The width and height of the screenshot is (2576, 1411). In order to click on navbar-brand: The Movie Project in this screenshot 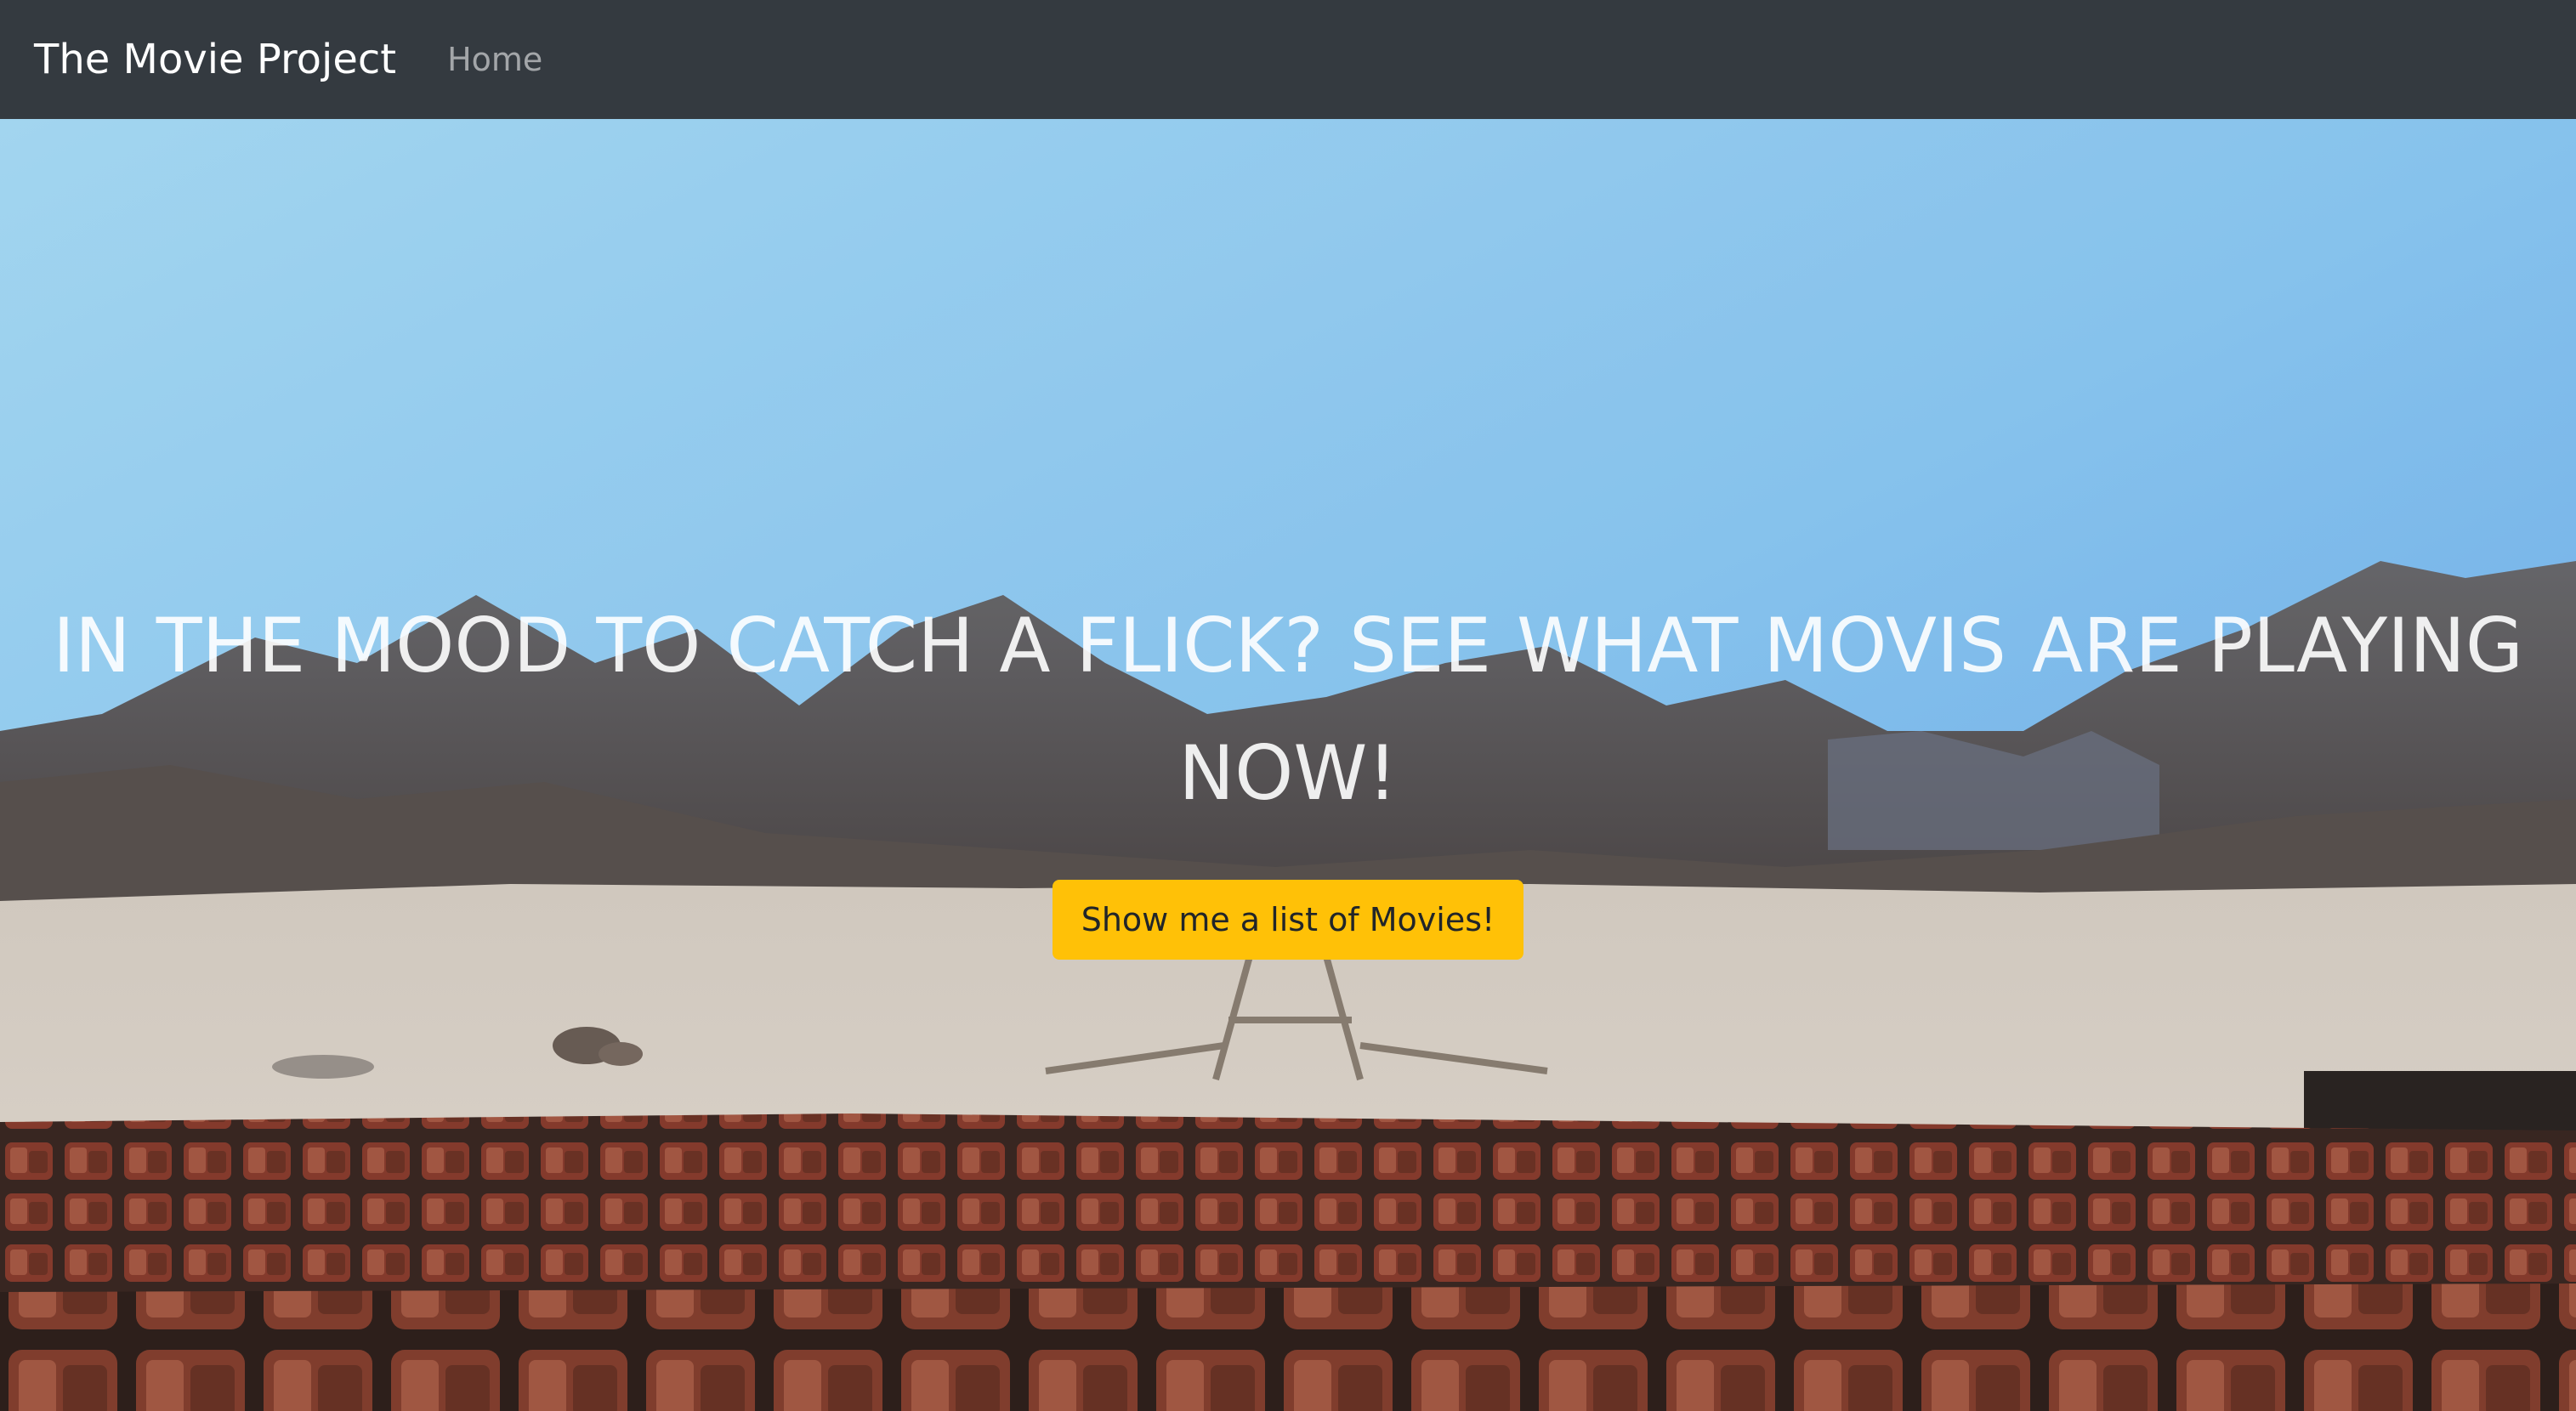, I will do `click(215, 59)`.